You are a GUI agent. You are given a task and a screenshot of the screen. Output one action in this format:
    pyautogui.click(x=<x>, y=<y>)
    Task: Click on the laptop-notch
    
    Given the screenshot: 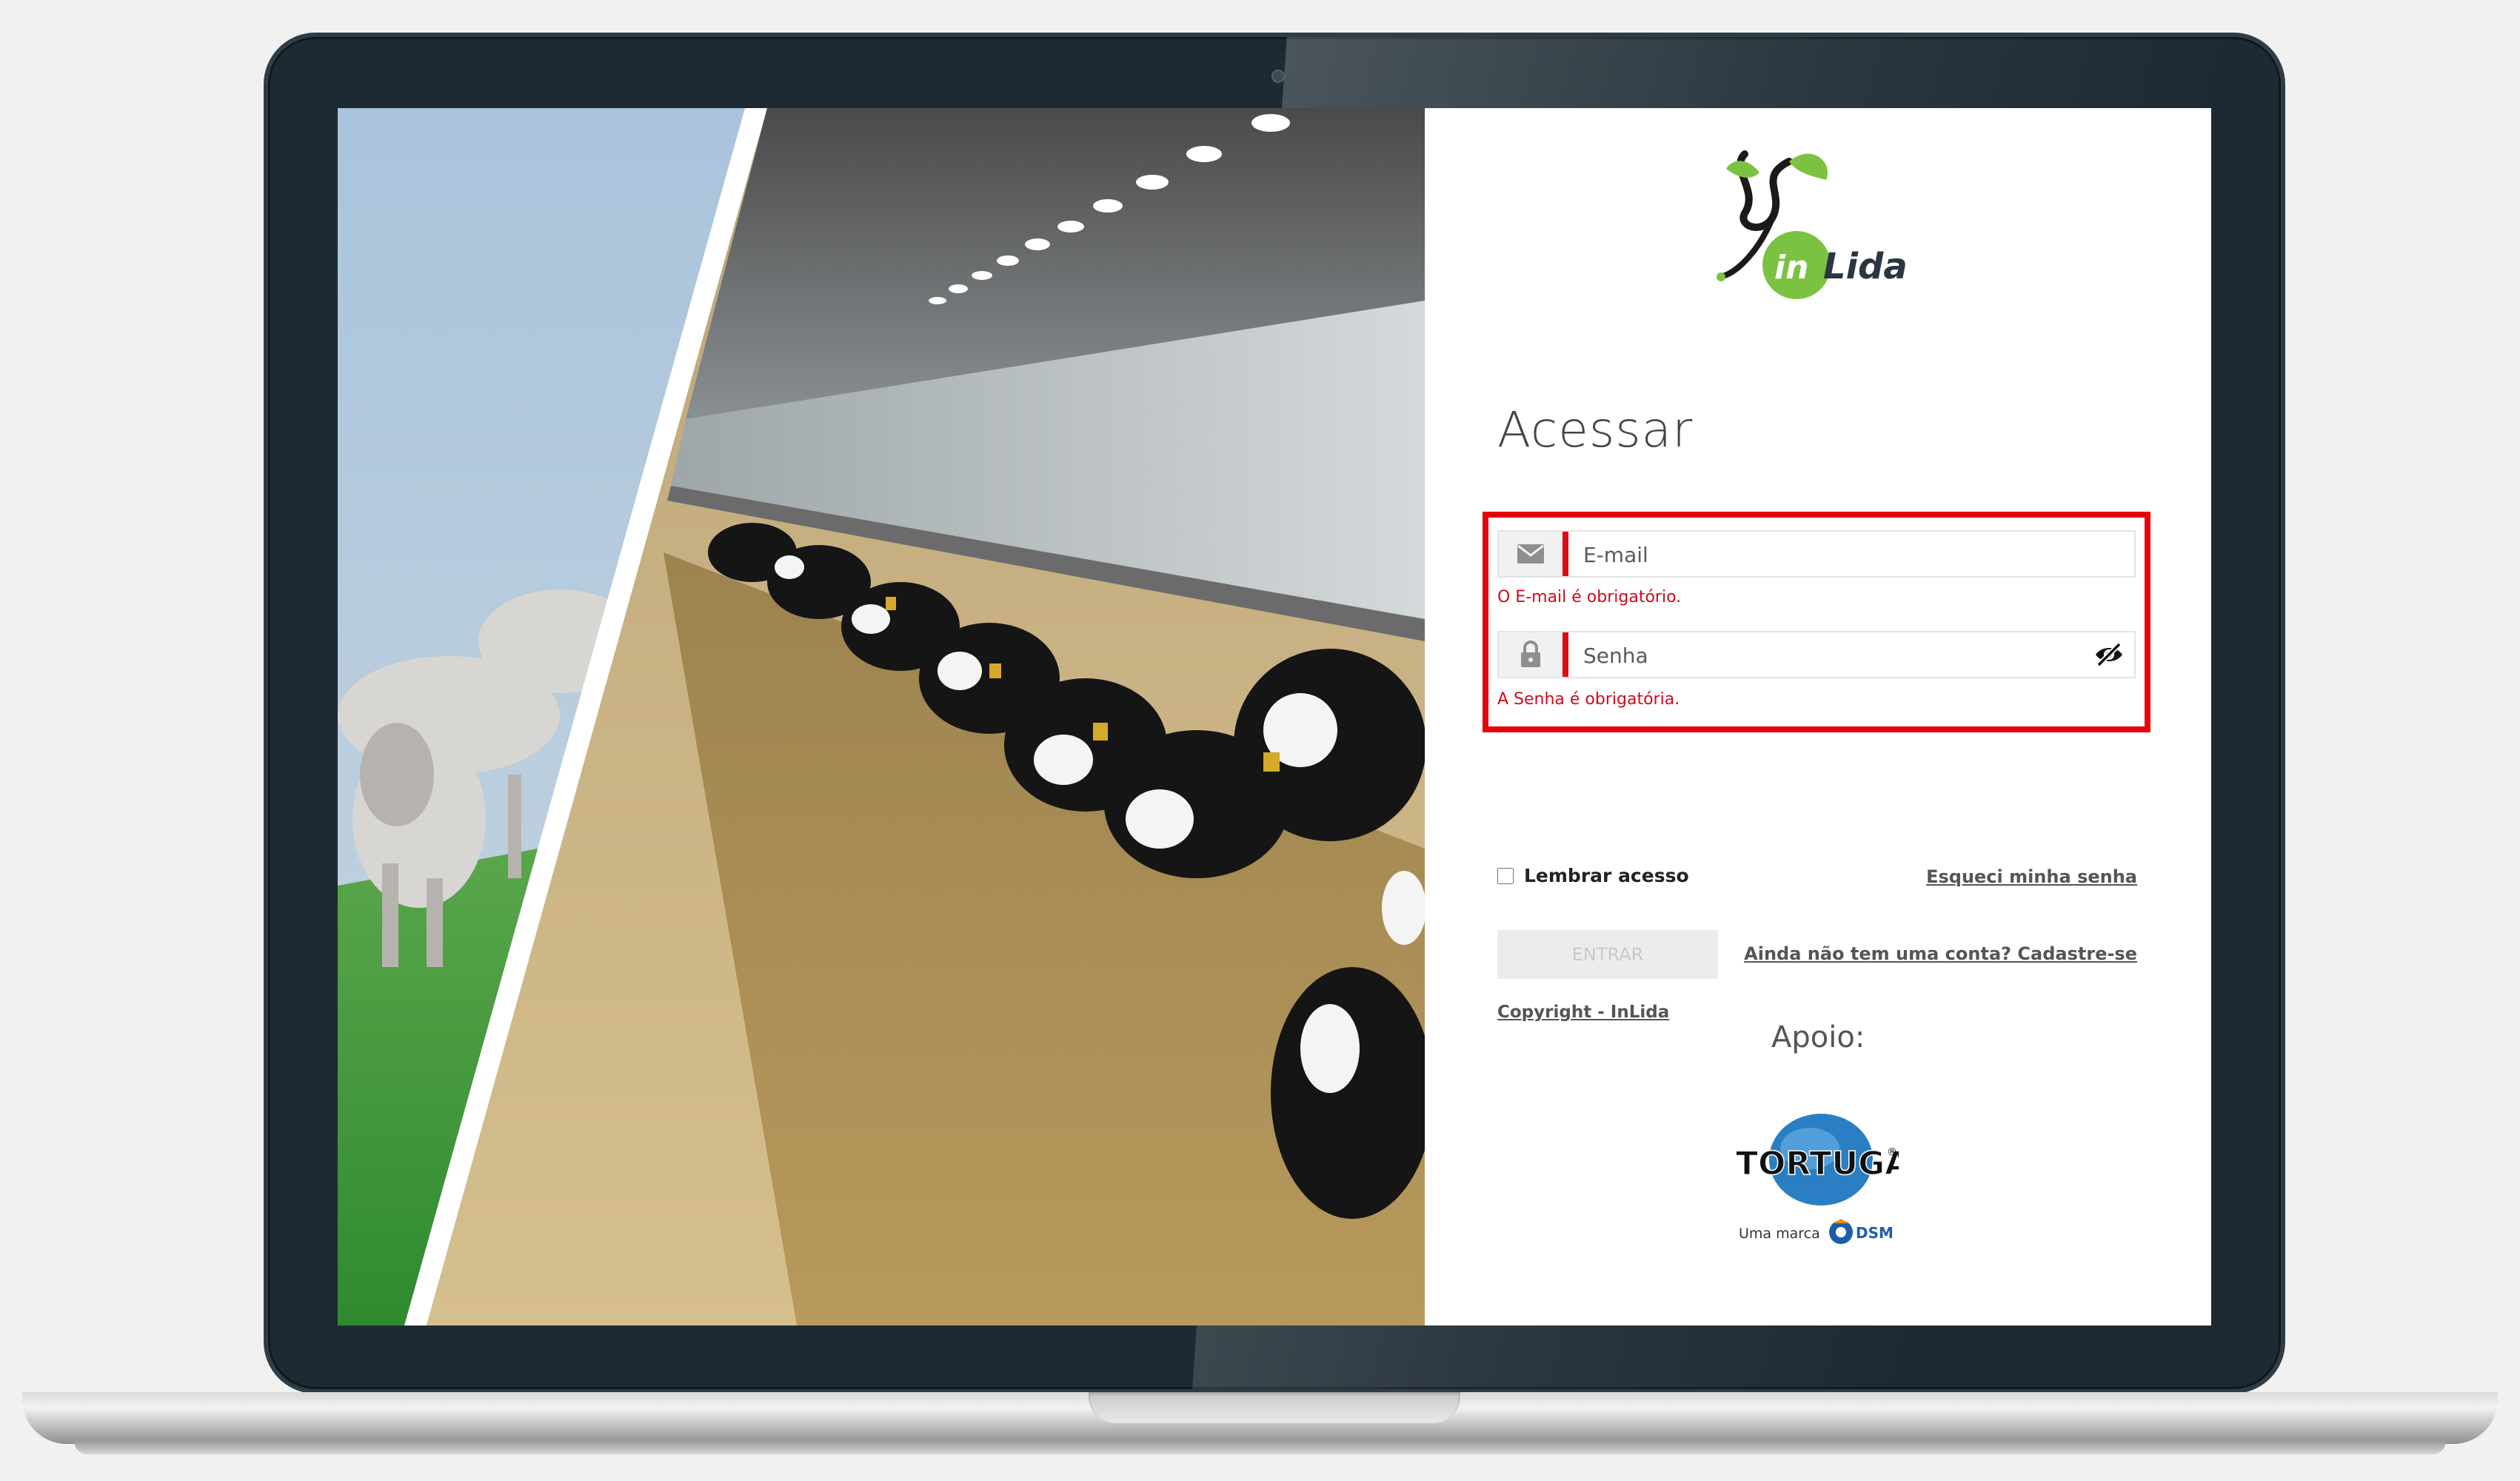 What is the action you would take?
    pyautogui.click(x=1274, y=1408)
    